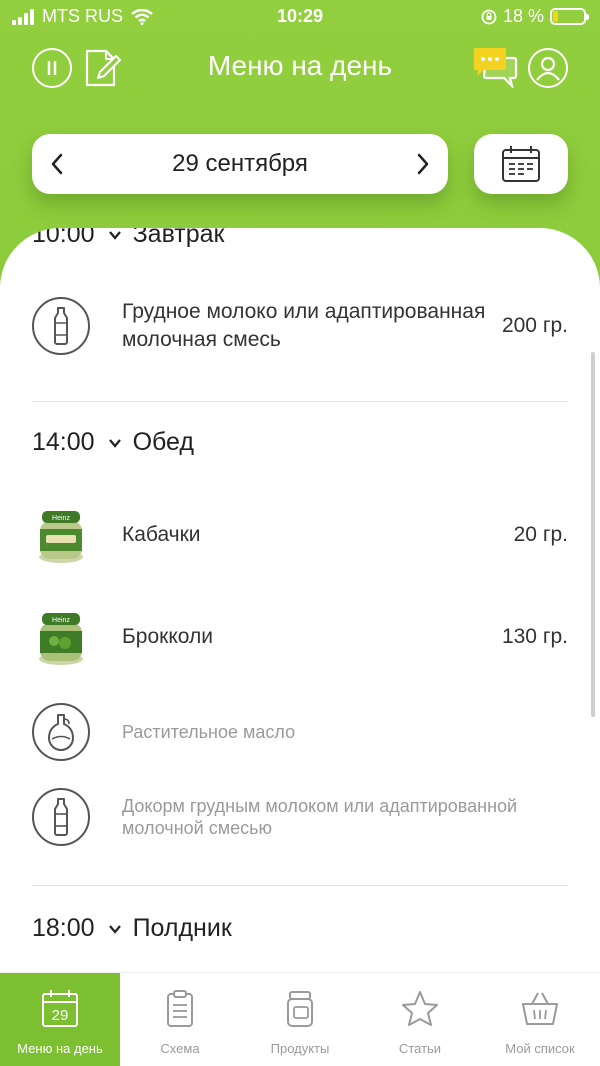 This screenshot has height=1066, width=600. What do you see at coordinates (495, 67) in the screenshot?
I see `chat-icon` at bounding box center [495, 67].